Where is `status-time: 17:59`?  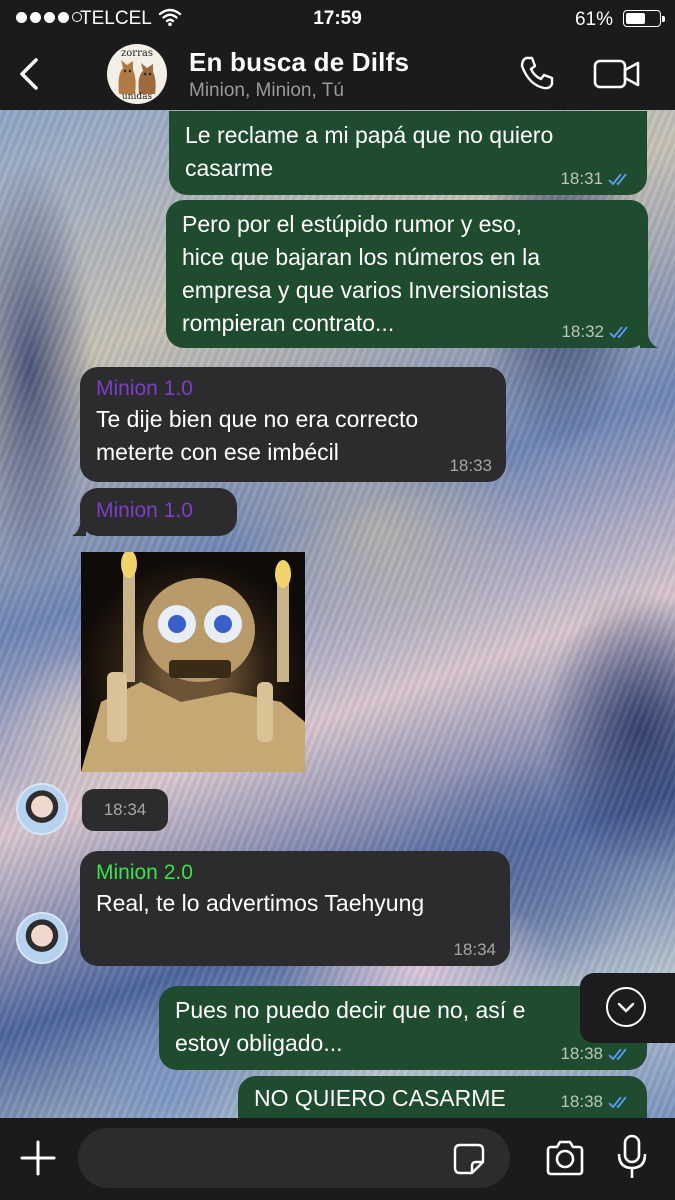 status-time: 17:59 is located at coordinates (337, 18).